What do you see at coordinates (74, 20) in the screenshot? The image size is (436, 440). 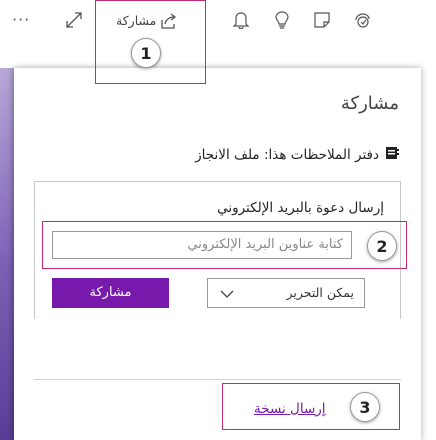 I see `expand-icon` at bounding box center [74, 20].